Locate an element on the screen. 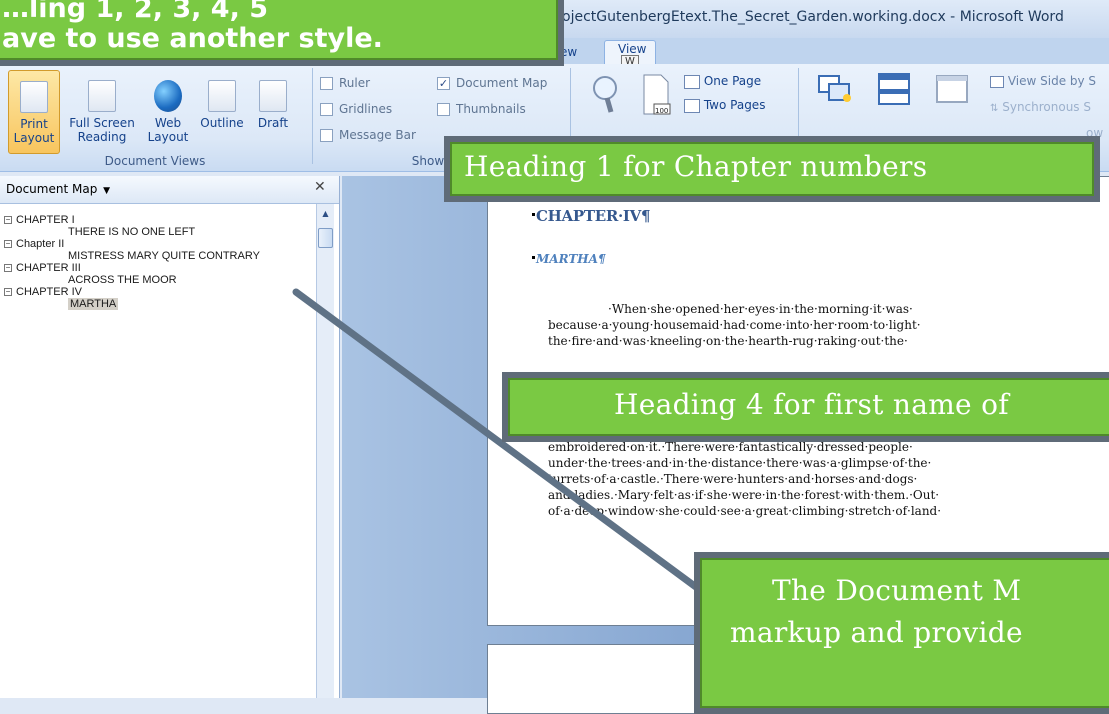 This screenshot has height=714, width=1109. callout-top-line1: …ling 1, 2, 3, 4, 5 is located at coordinates (135, 12).